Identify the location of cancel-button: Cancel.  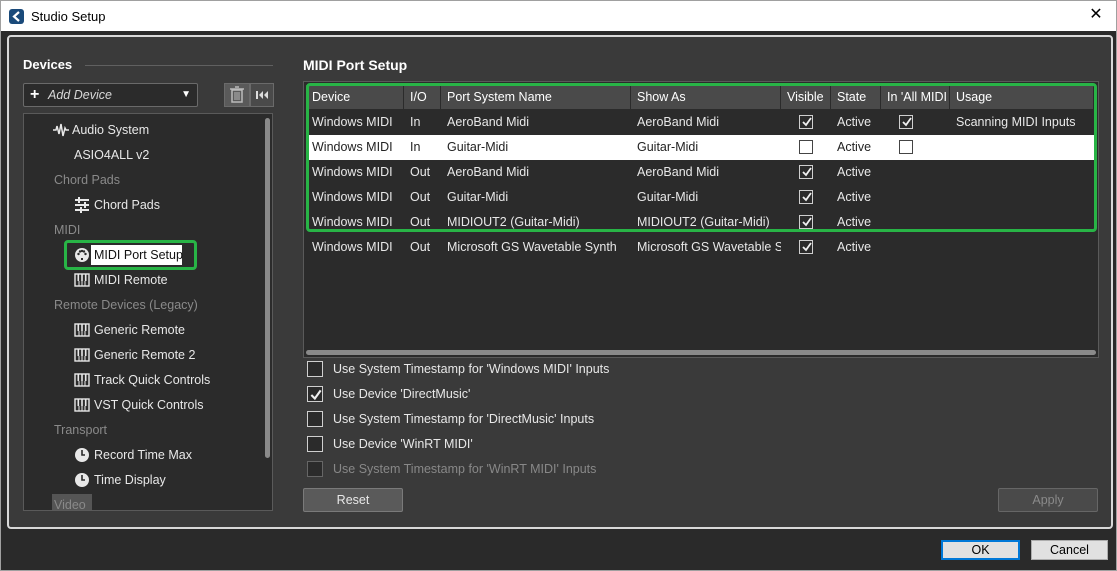
(1069, 550).